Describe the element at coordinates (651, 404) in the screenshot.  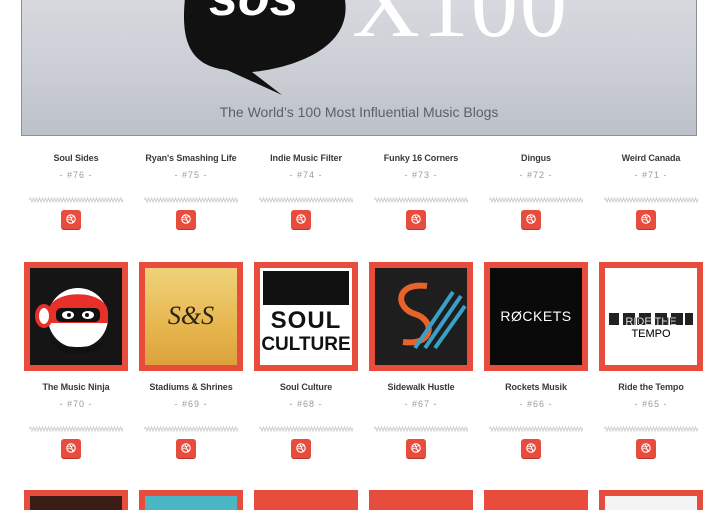
I see `blog-rank: - #65 -` at that location.